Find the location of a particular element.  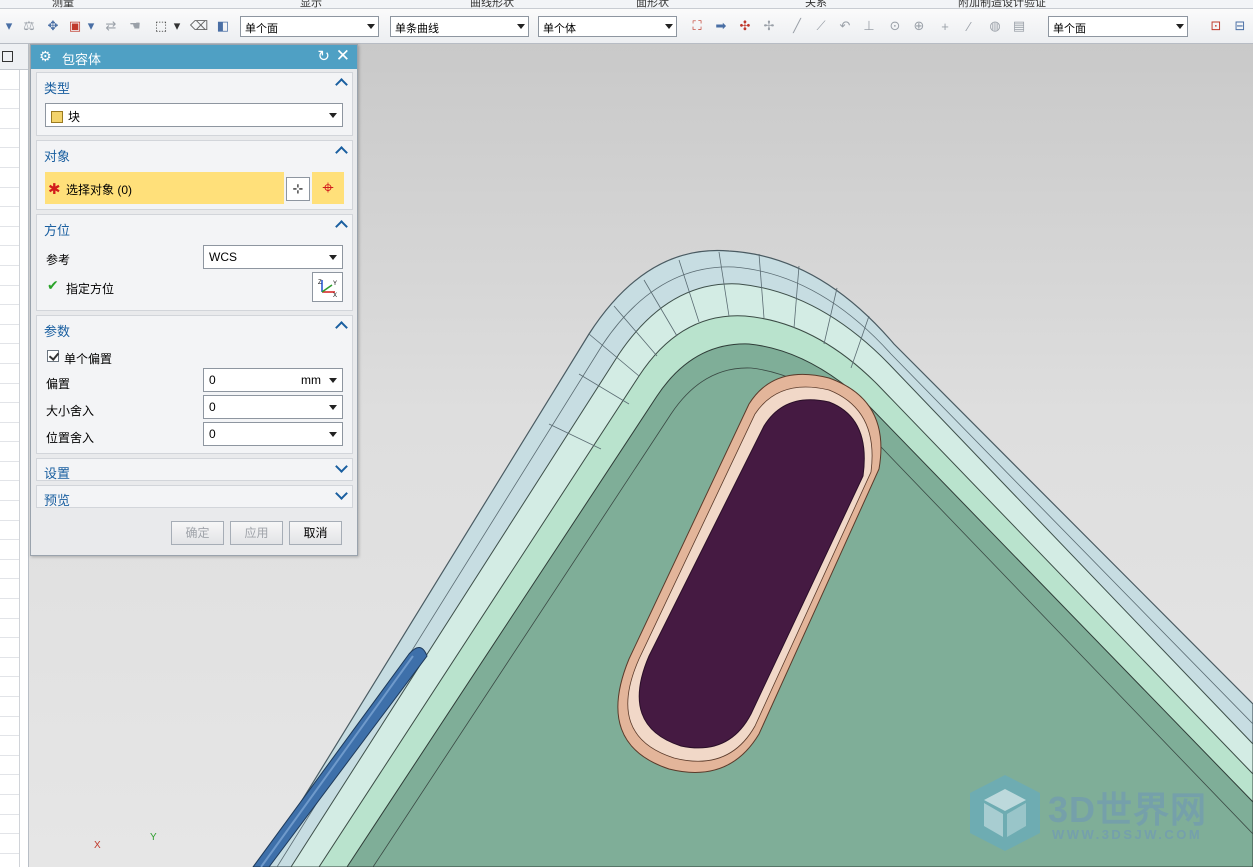

select-filter-icon: ▣ is located at coordinates (75, 26).